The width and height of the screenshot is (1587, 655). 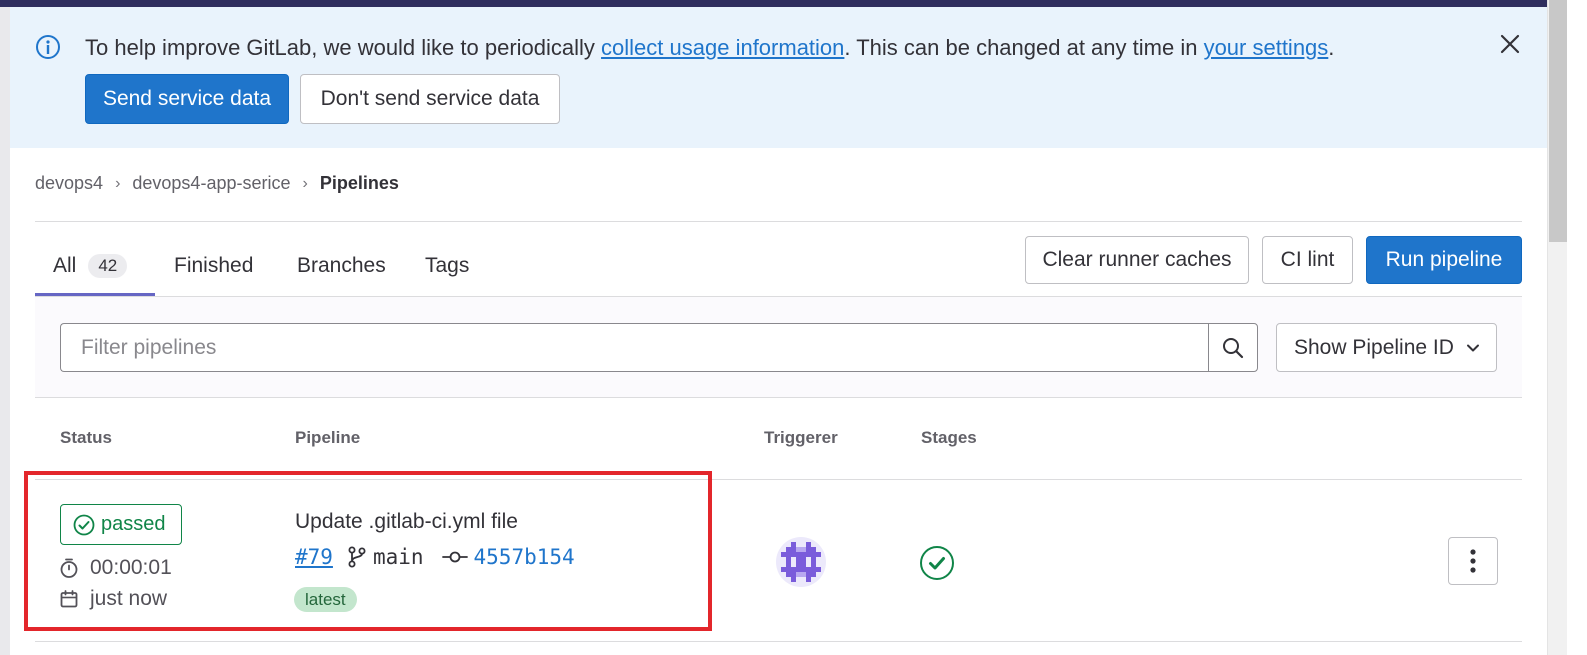 What do you see at coordinates (133, 524) in the screenshot?
I see `status-text: passed` at bounding box center [133, 524].